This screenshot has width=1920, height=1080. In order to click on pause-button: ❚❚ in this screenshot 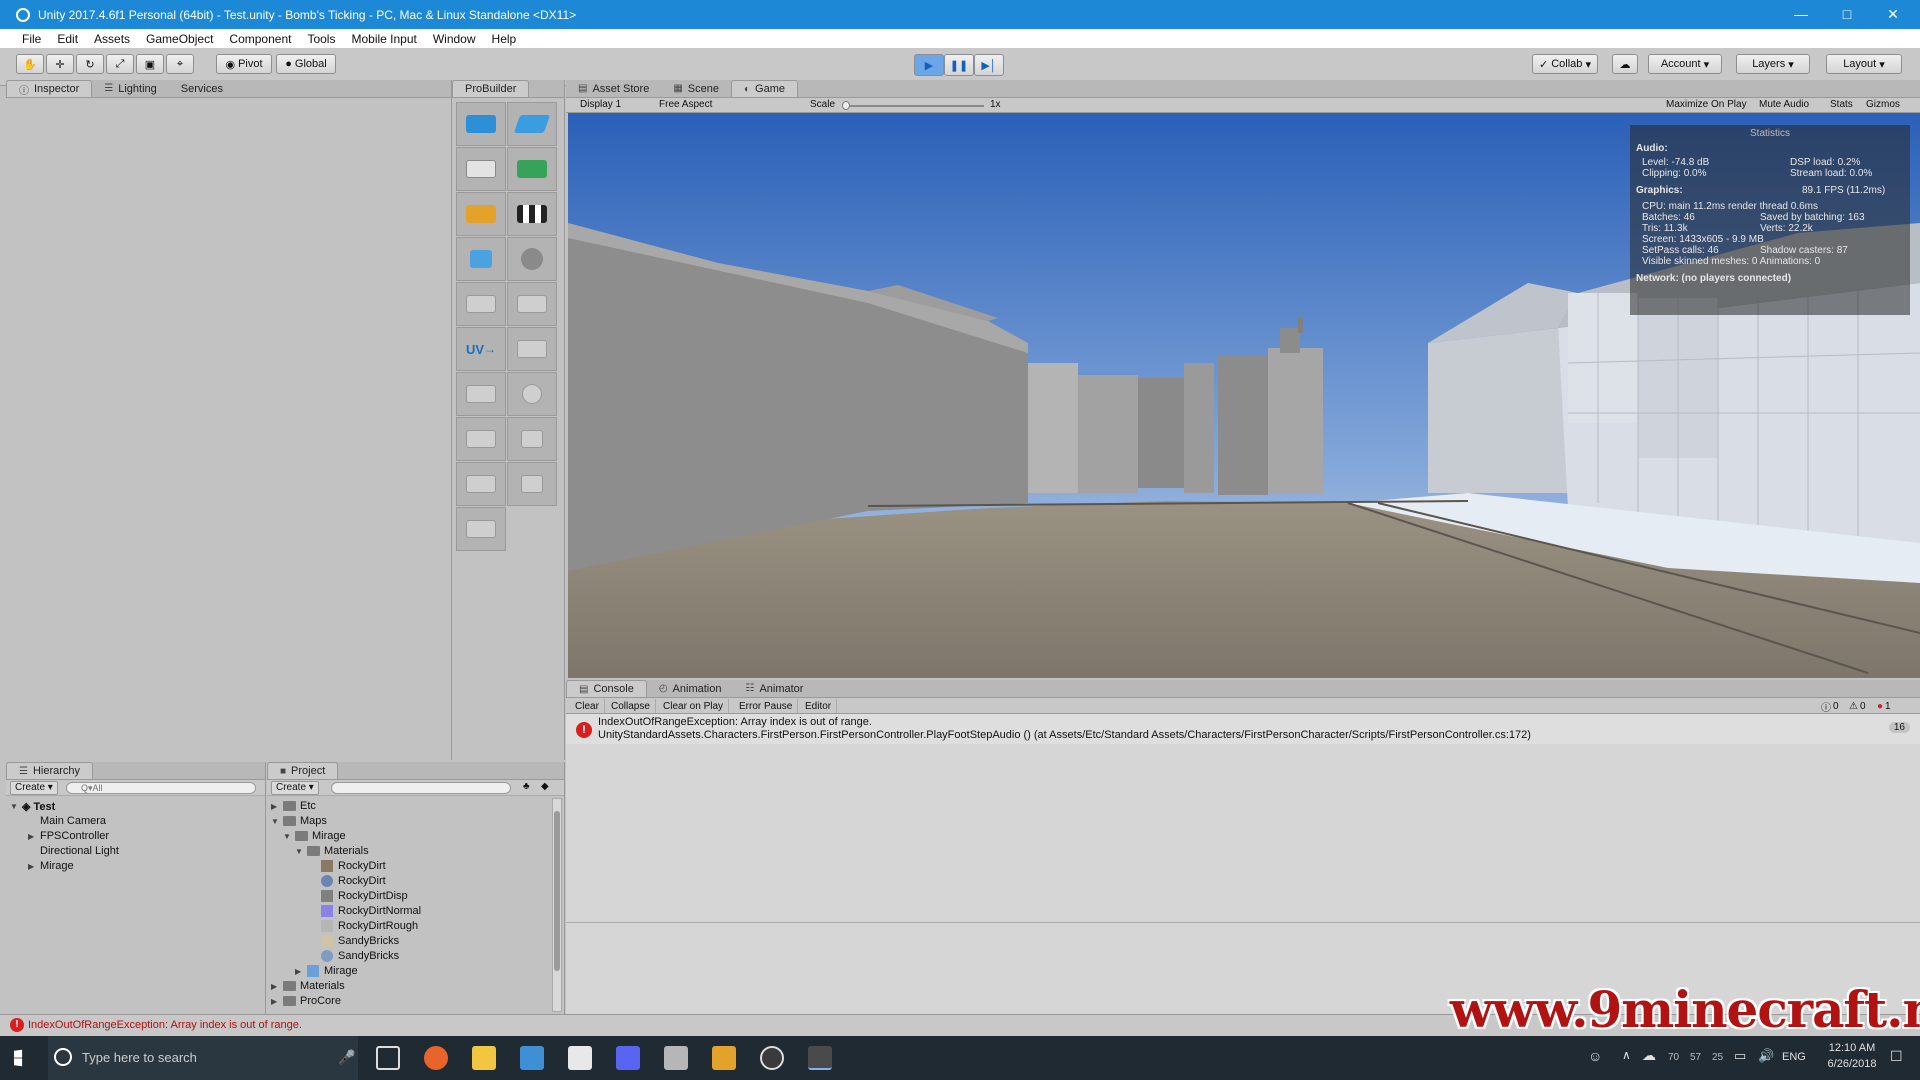, I will do `click(959, 65)`.